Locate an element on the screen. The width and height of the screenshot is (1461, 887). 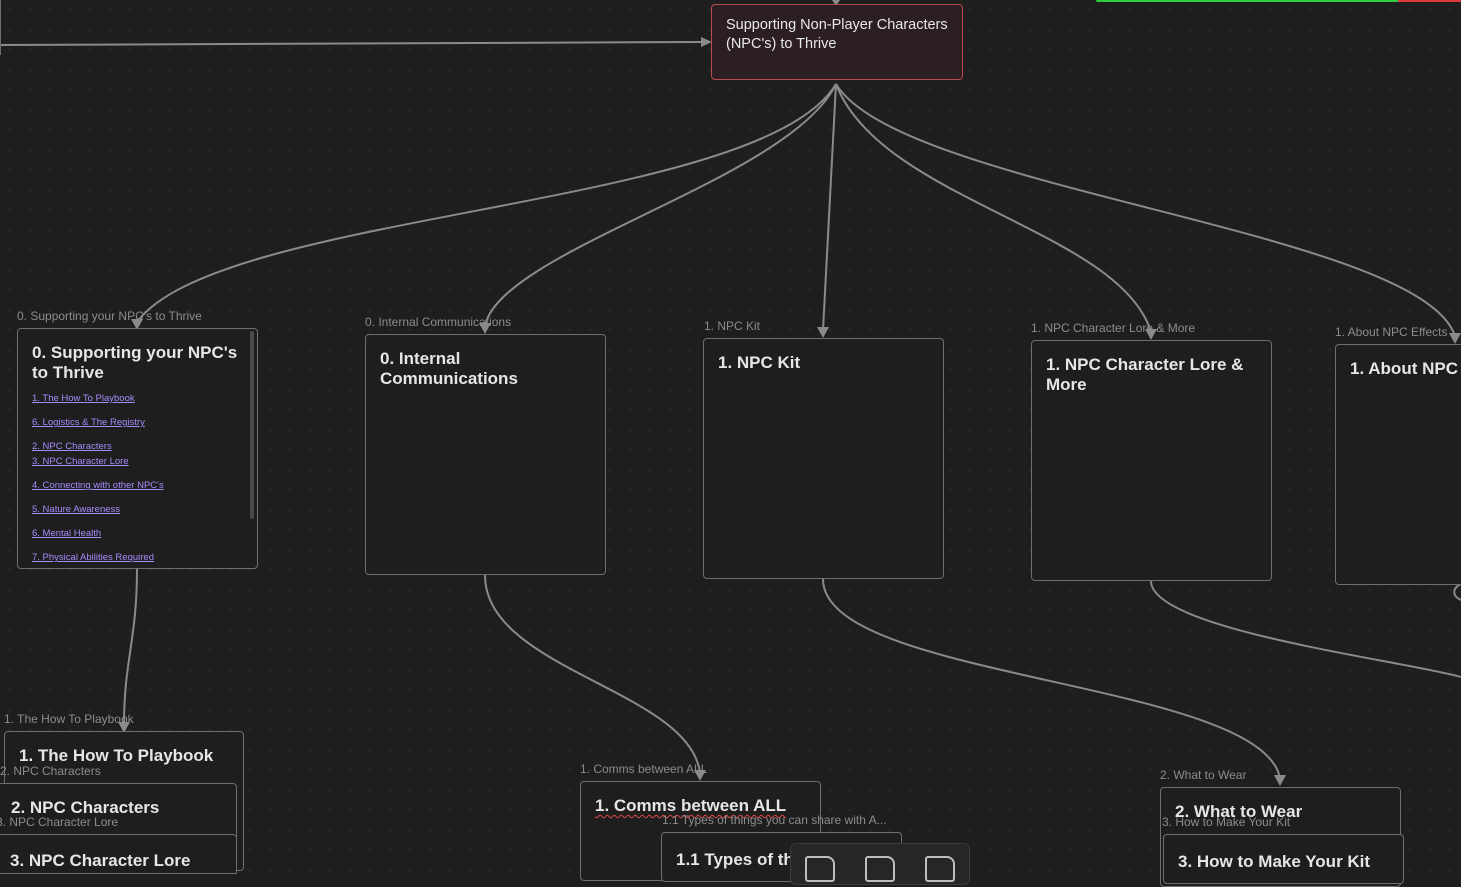
group-label-npc-characters: 2. NPC Characters is located at coordinates (50, 771).